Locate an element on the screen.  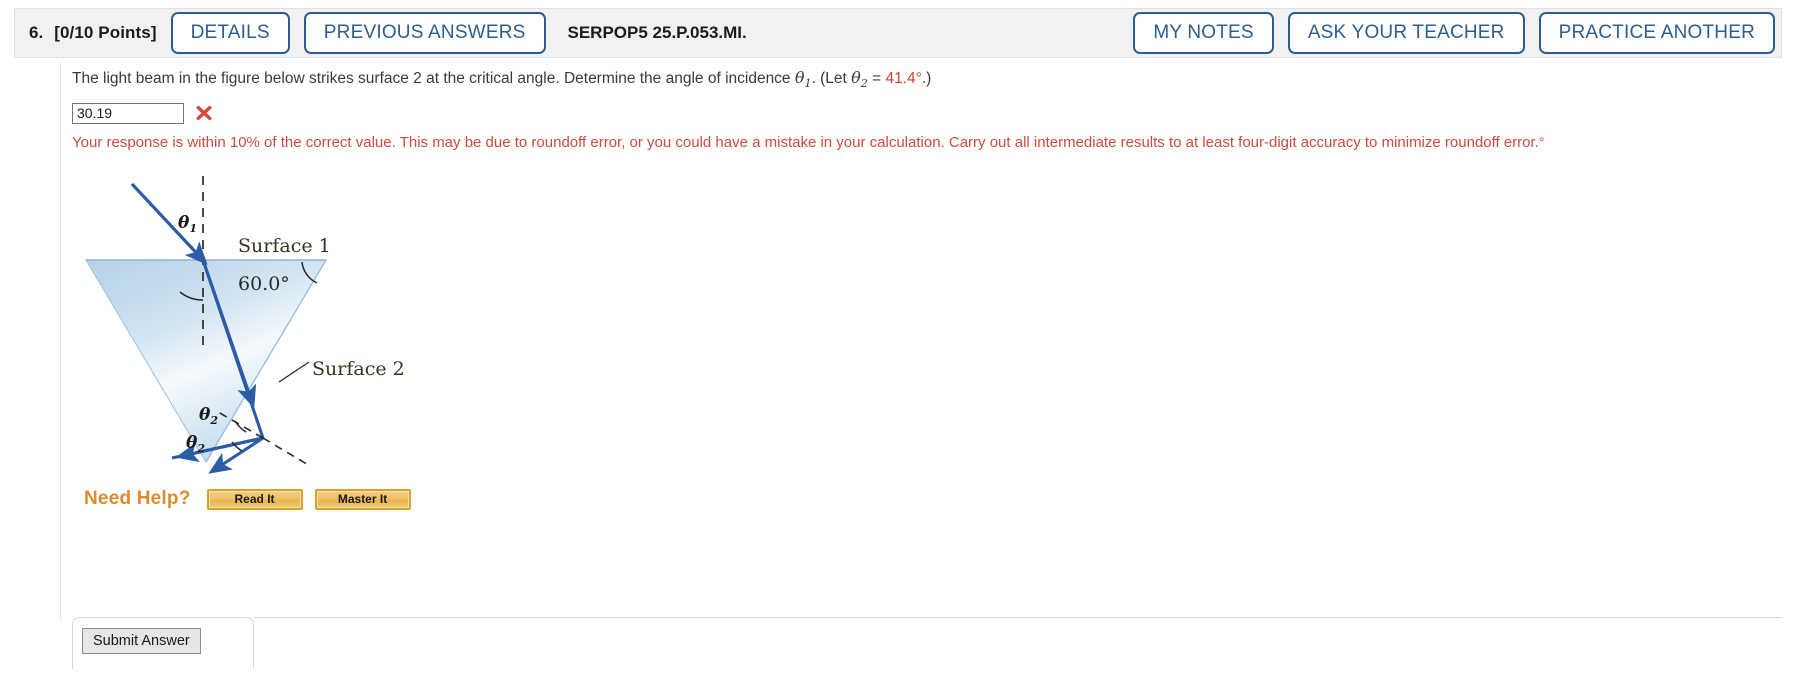
submit-answer-zone: Submit Answer is located at coordinates (927, 643).